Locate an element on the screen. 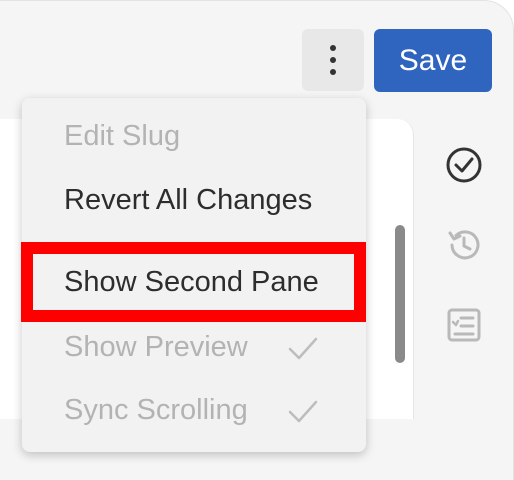 This screenshot has height=480, width=514. menu-item-revert-all-changes: Revert All Changes is located at coordinates (194, 200).